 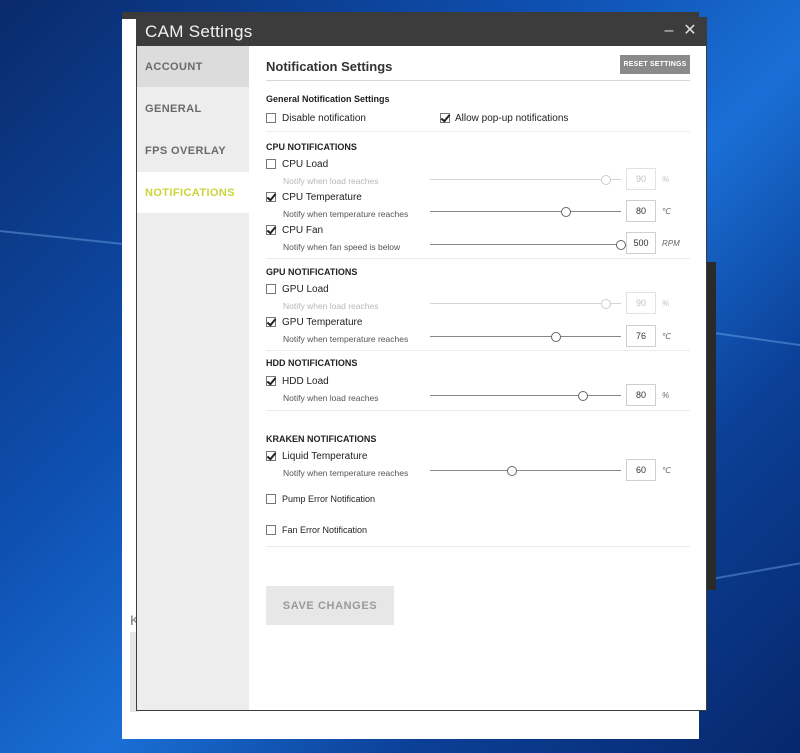 I want to click on cpu-temperature-value: 80, so click(x=641, y=211).